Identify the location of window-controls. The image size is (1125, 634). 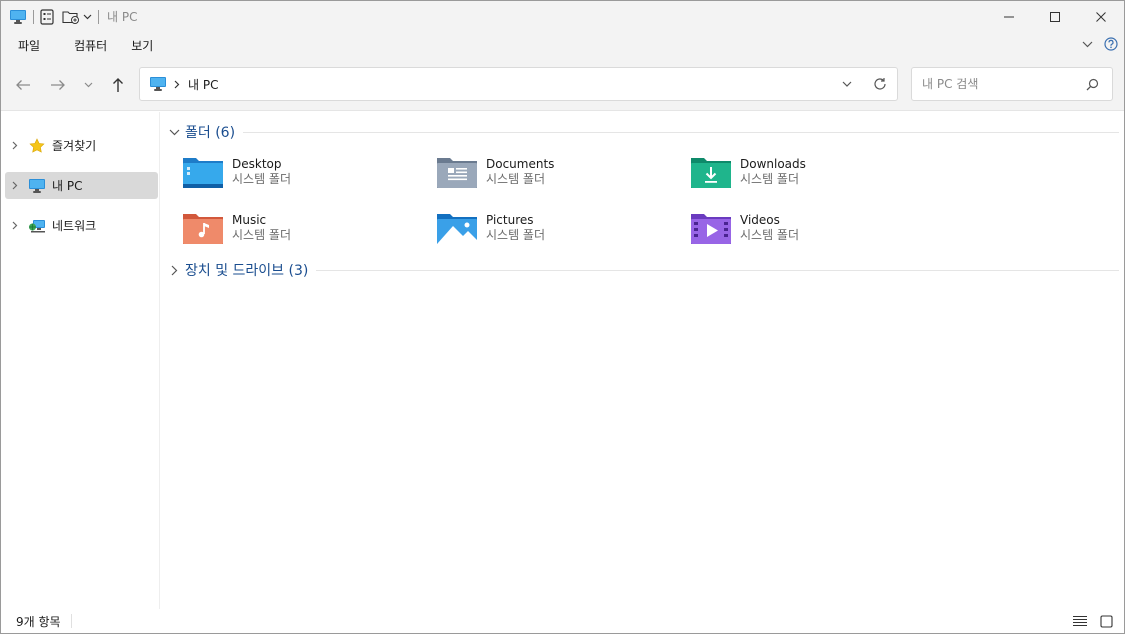
(1055, 16).